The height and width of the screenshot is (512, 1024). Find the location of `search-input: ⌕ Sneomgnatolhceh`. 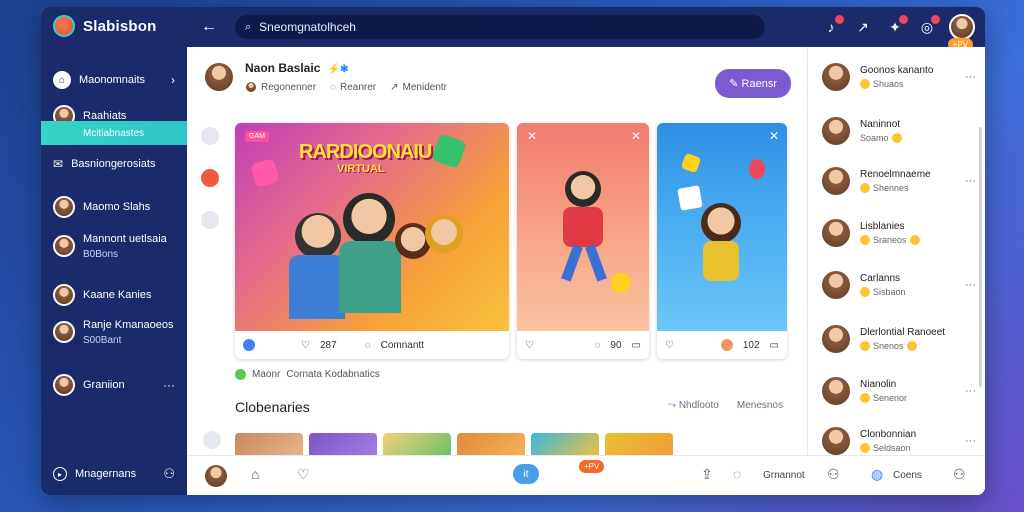

search-input: ⌕ Sneomgnatolhceh is located at coordinates (500, 27).